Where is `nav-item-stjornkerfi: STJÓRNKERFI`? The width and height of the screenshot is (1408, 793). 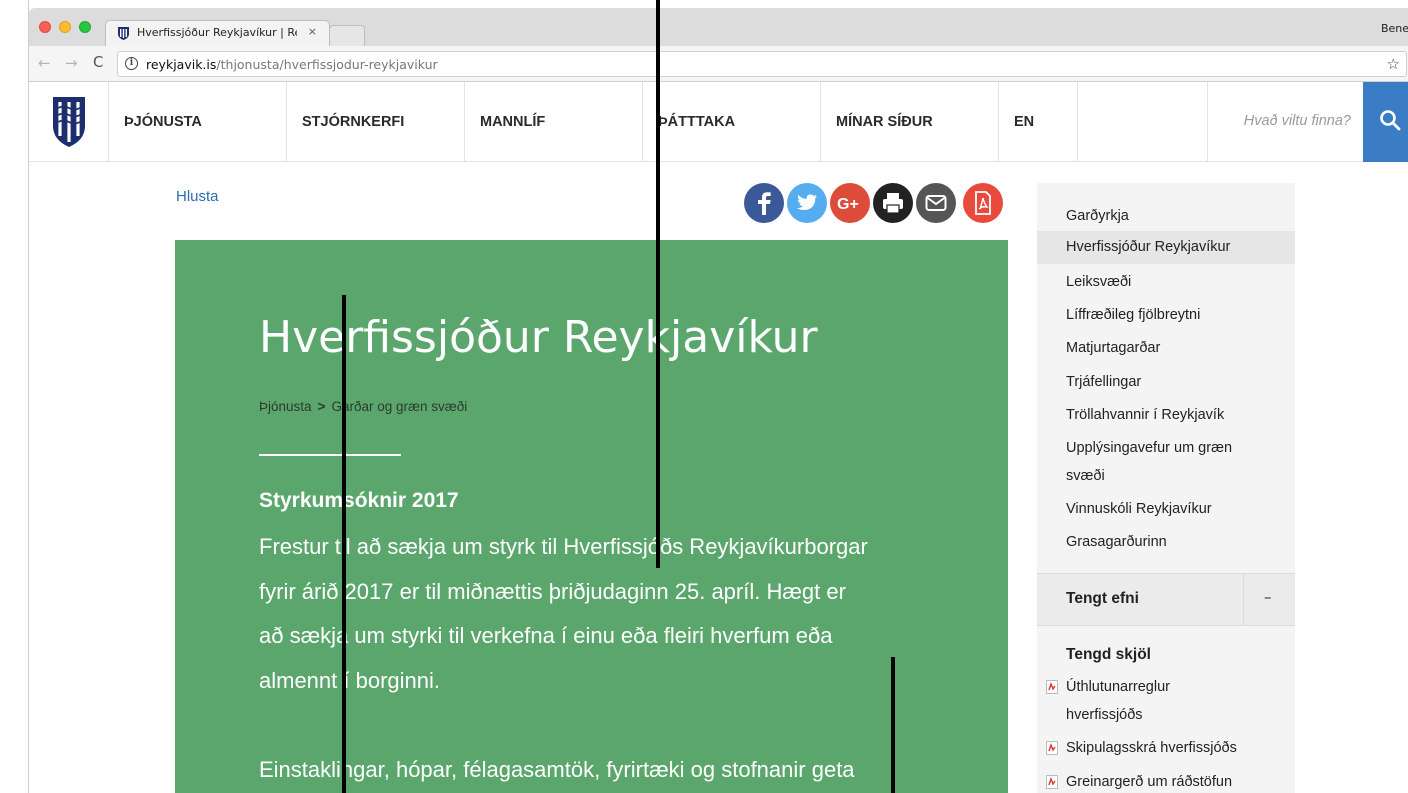 nav-item-stjornkerfi: STJÓRNKERFI is located at coordinates (375, 122).